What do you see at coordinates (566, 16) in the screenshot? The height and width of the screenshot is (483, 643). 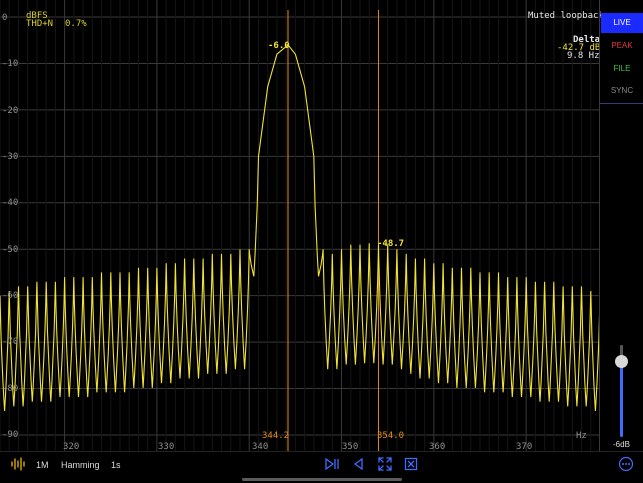 I see `source-label: Muted loopback` at bounding box center [566, 16].